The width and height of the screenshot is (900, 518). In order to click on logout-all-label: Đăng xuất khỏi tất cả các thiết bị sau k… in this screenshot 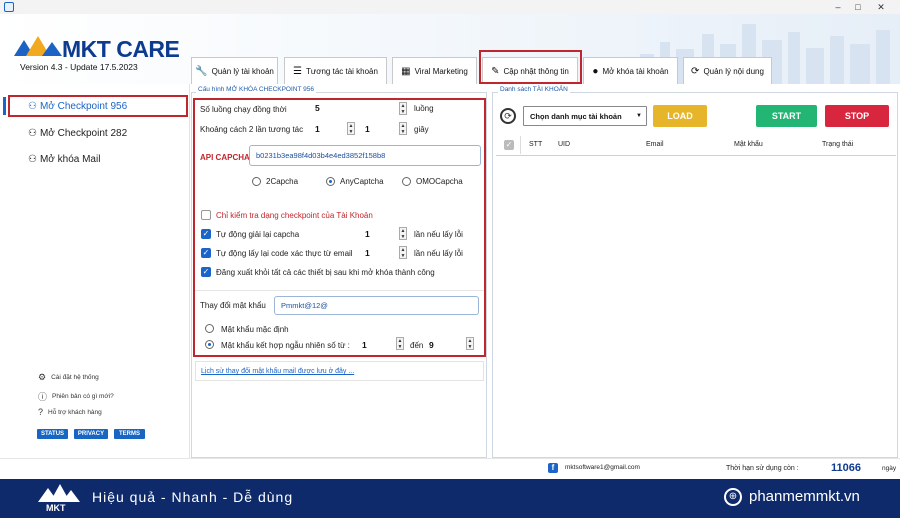, I will do `click(325, 272)`.